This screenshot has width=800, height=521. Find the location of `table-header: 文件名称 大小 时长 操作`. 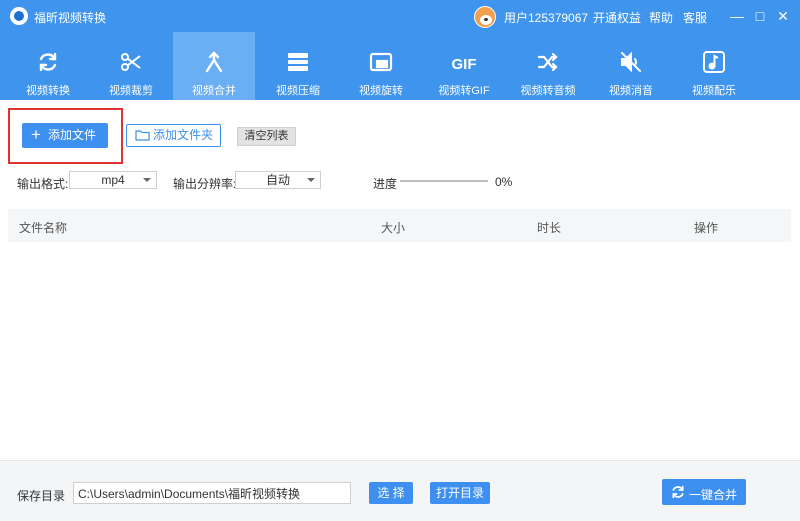

table-header: 文件名称 大小 时长 操作 is located at coordinates (399, 225).